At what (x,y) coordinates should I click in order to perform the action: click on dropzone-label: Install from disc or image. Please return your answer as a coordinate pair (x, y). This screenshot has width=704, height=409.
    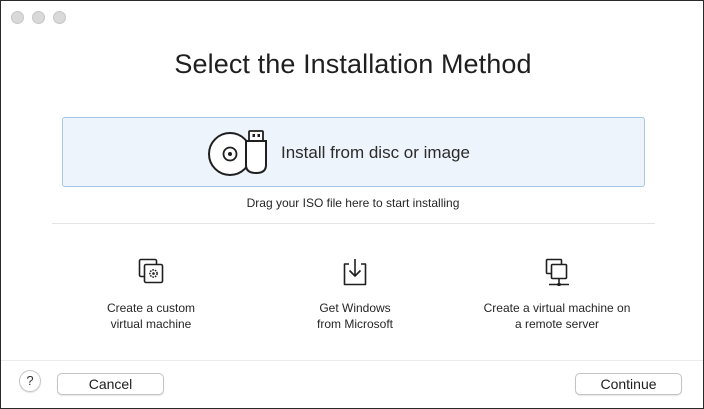
    Looking at the image, I should click on (375, 152).